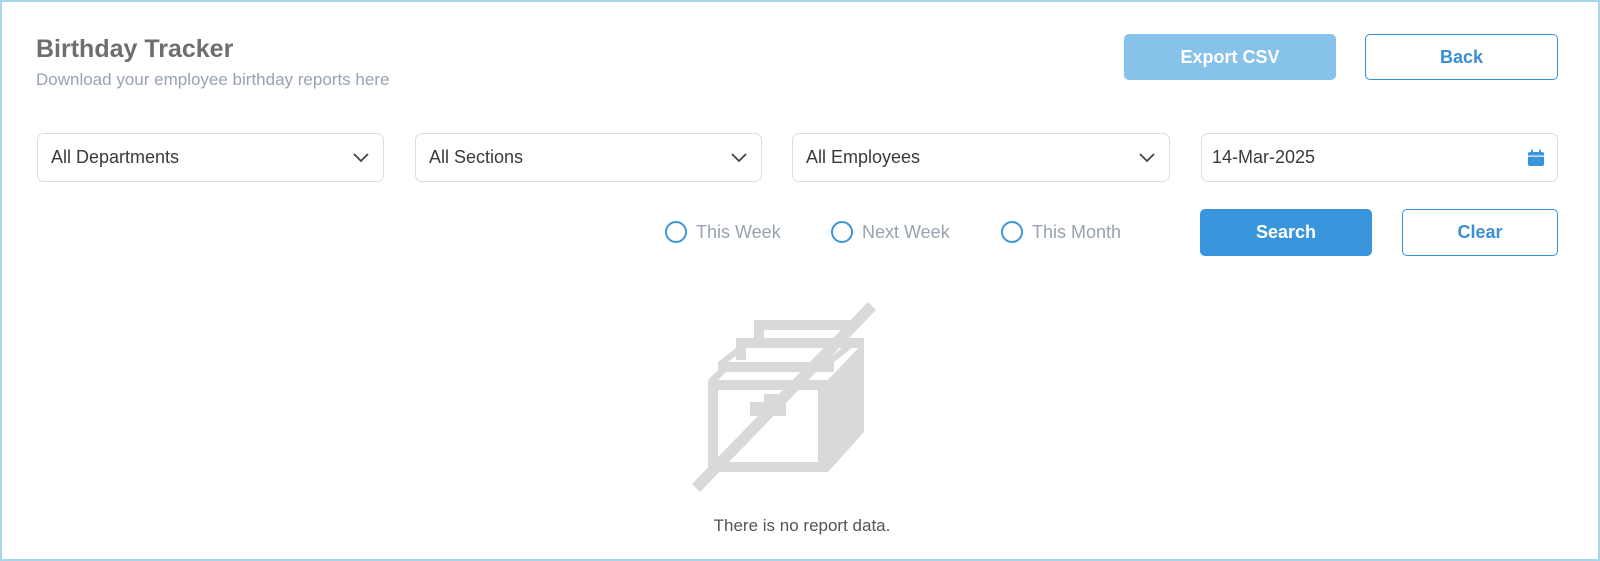  Describe the element at coordinates (802, 525) in the screenshot. I see `empty-state-message: There is no report data.` at that location.